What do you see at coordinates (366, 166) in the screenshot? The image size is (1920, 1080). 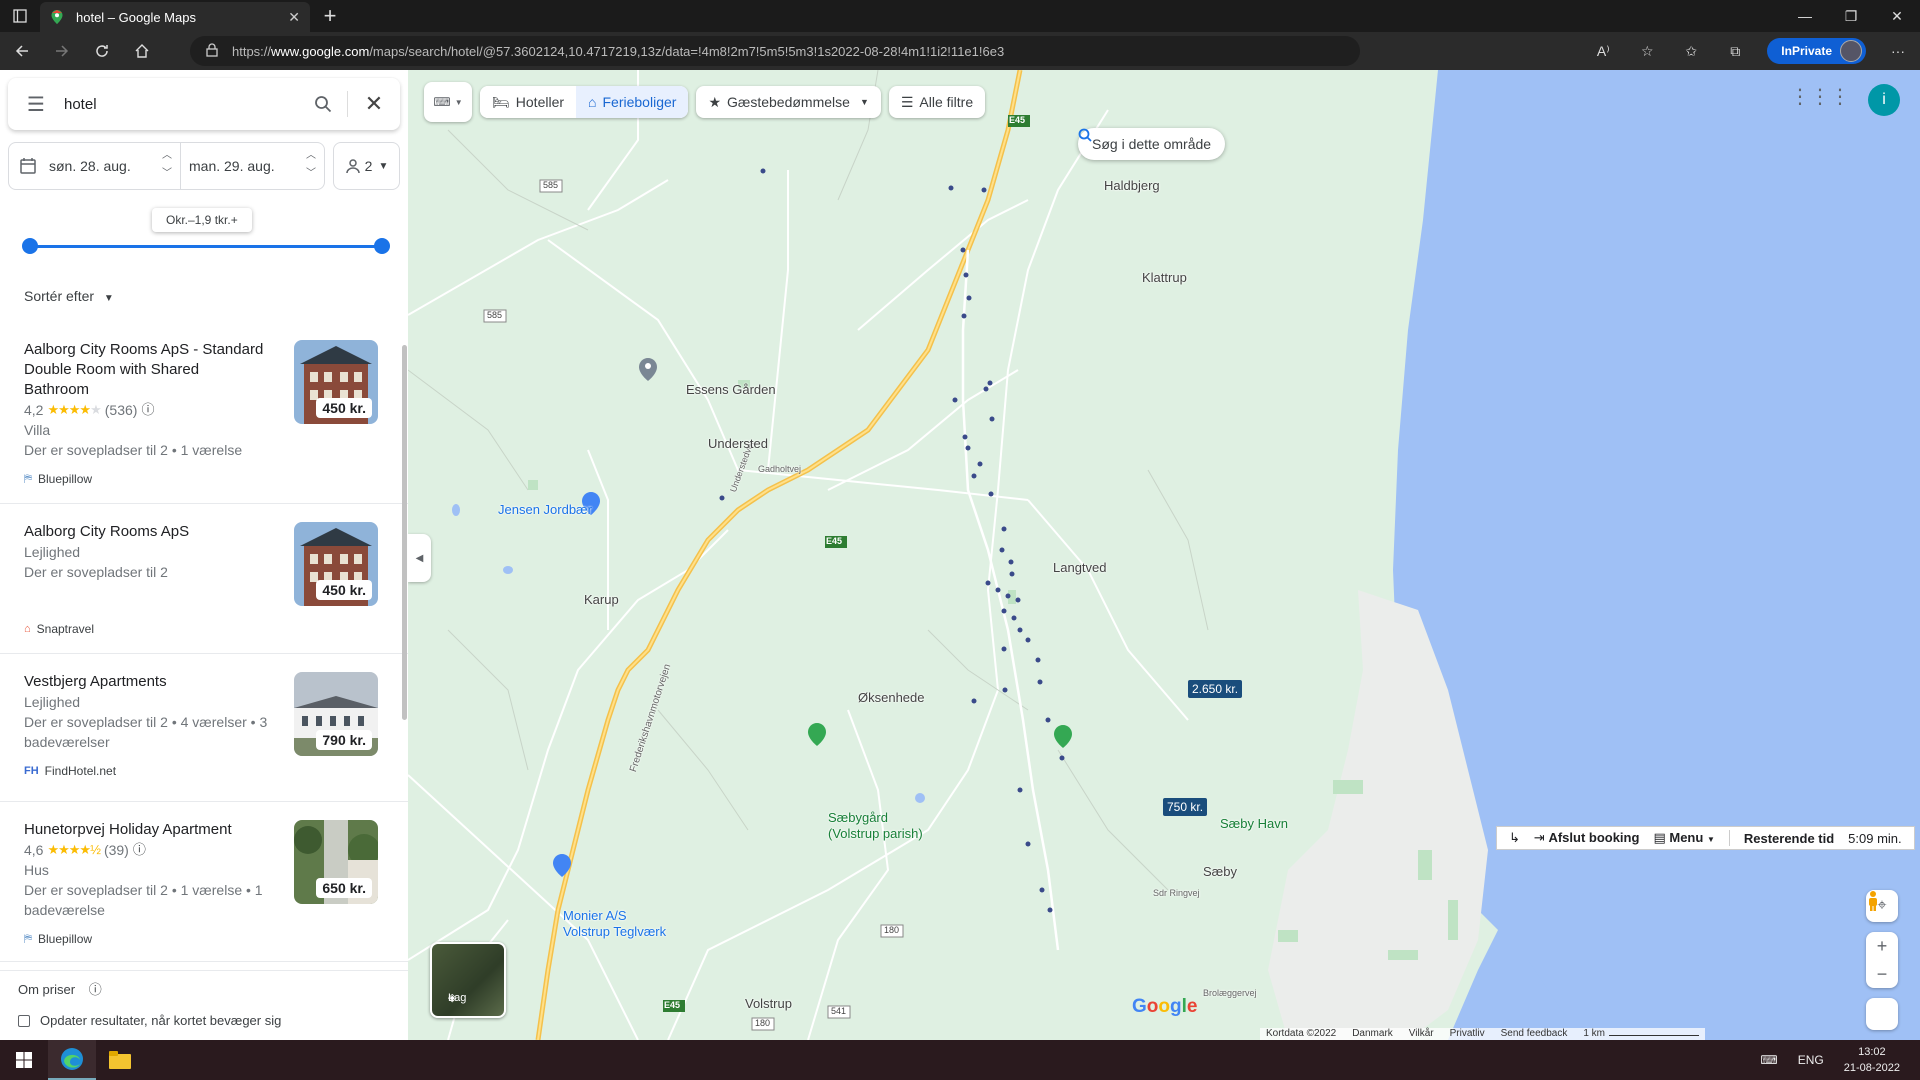 I see `guests-dropdown: 2 ▼` at bounding box center [366, 166].